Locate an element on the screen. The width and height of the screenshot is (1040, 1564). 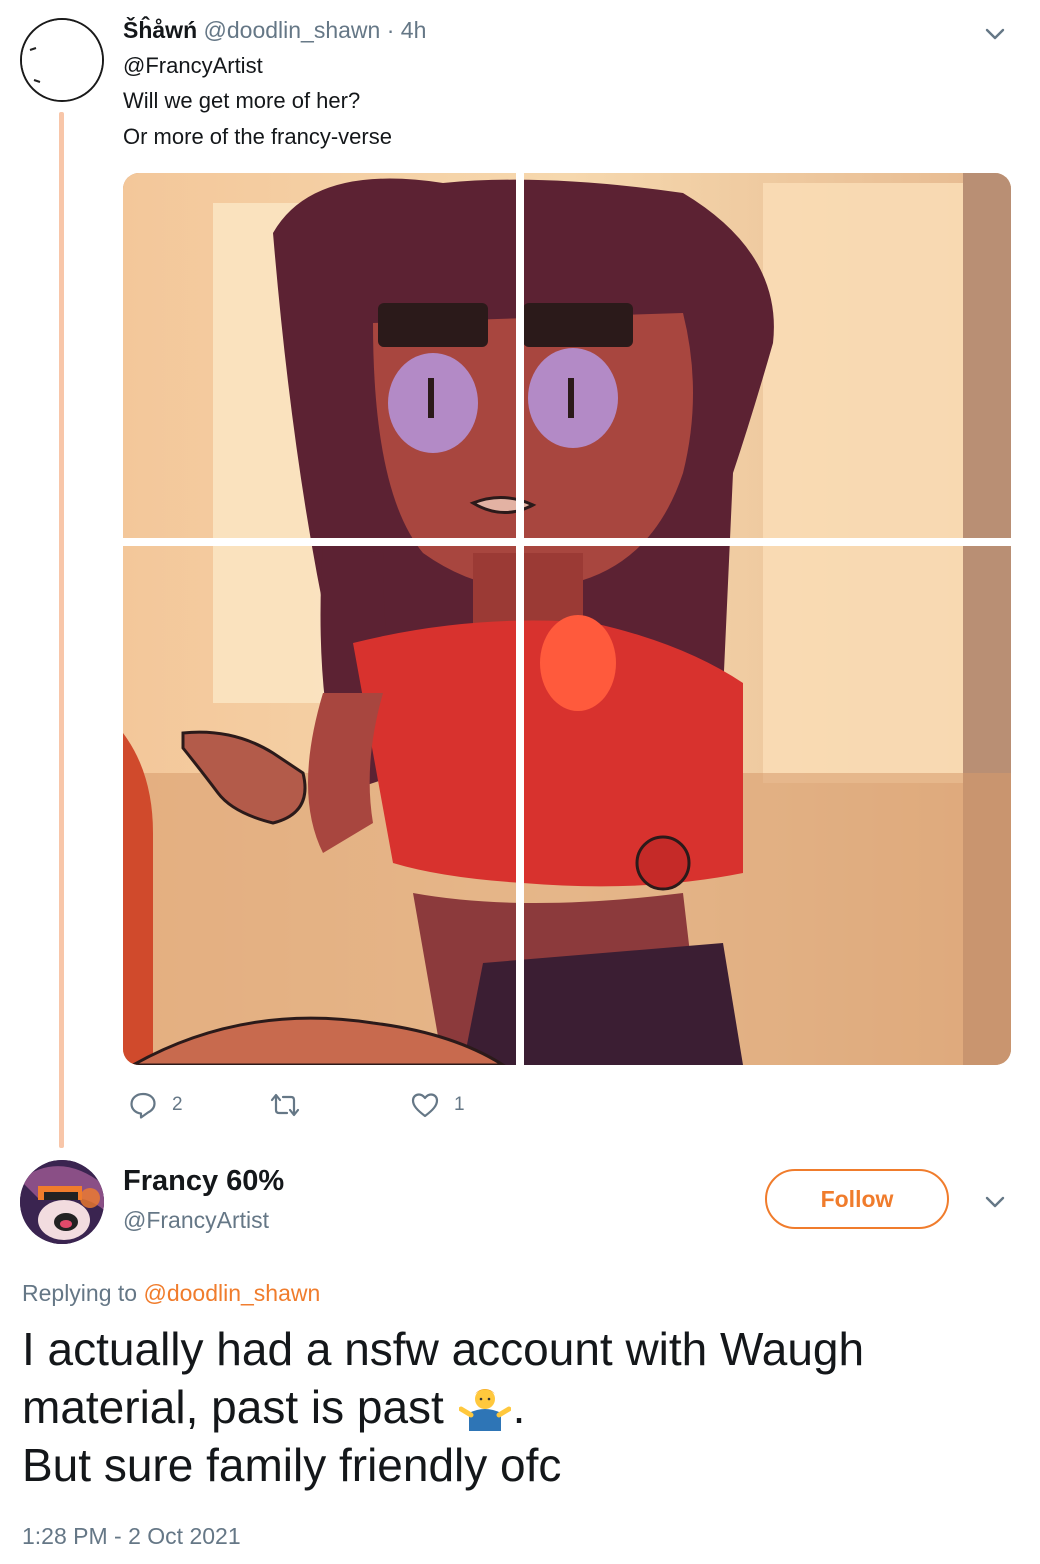
tweet-header: Šĥåwń @doodlin_shawn · 4h is located at coordinates (274, 30).